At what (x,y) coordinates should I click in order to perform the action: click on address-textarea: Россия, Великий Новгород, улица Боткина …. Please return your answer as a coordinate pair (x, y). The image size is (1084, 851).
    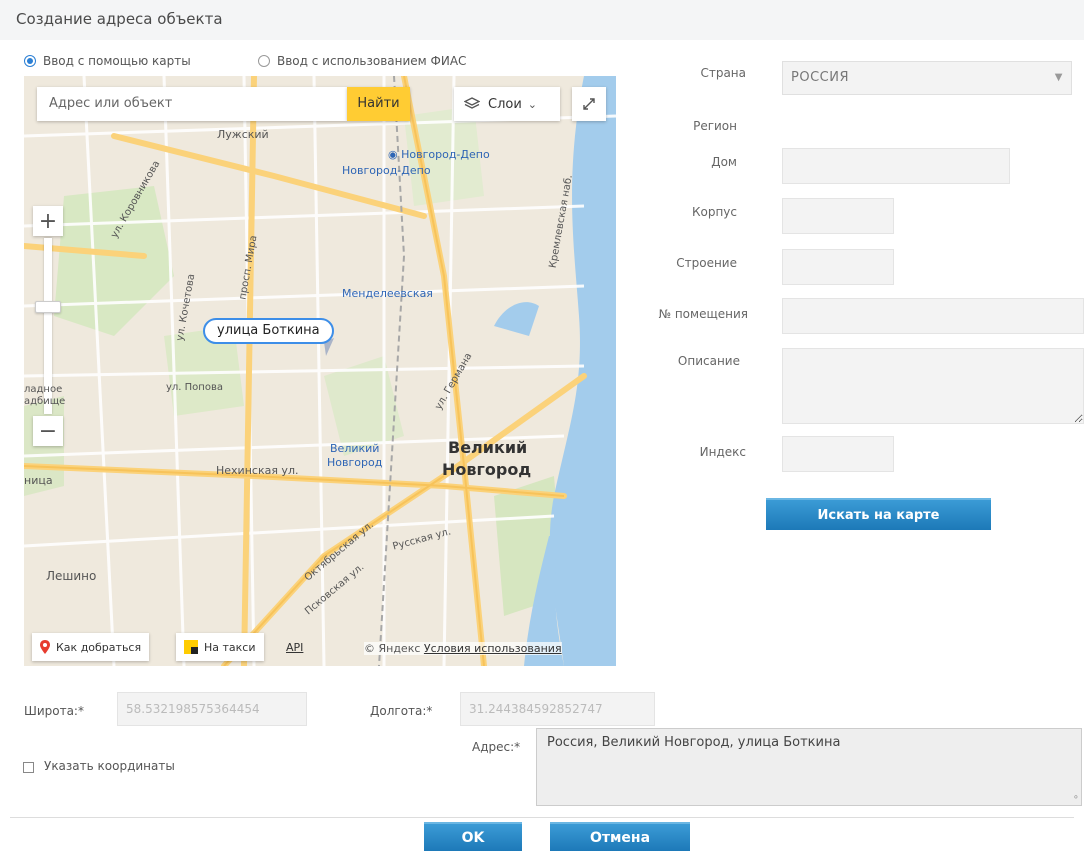
    Looking at the image, I should click on (809, 767).